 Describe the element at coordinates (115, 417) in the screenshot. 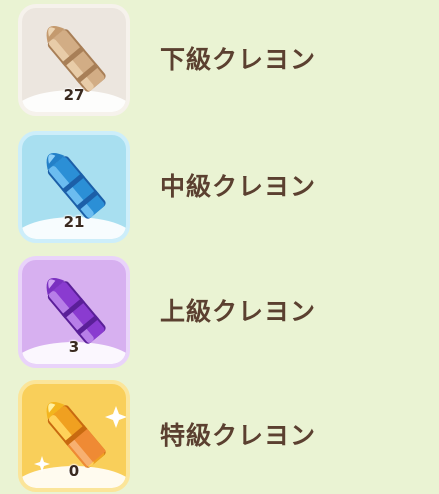

I see `sparkle-icon` at that location.